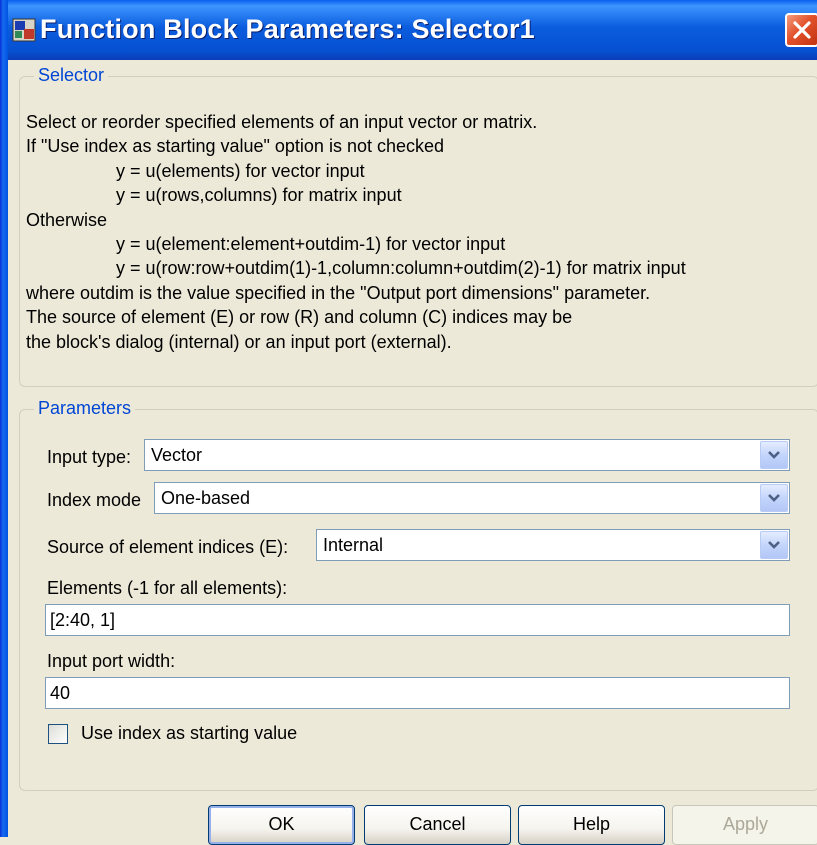 The width and height of the screenshot is (817, 845). Describe the element at coordinates (167, 588) in the screenshot. I see `elements-label: Elements (-1 for all elements):` at that location.